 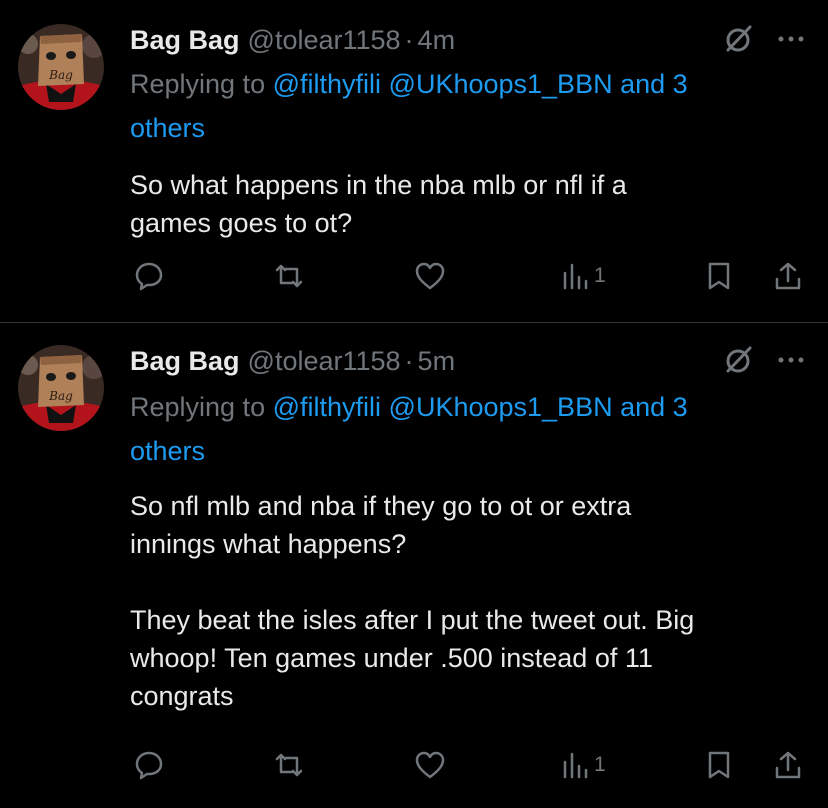 I want to click on tweet-header: Bag Bag @tolear1158 · 4m, so click(x=292, y=40).